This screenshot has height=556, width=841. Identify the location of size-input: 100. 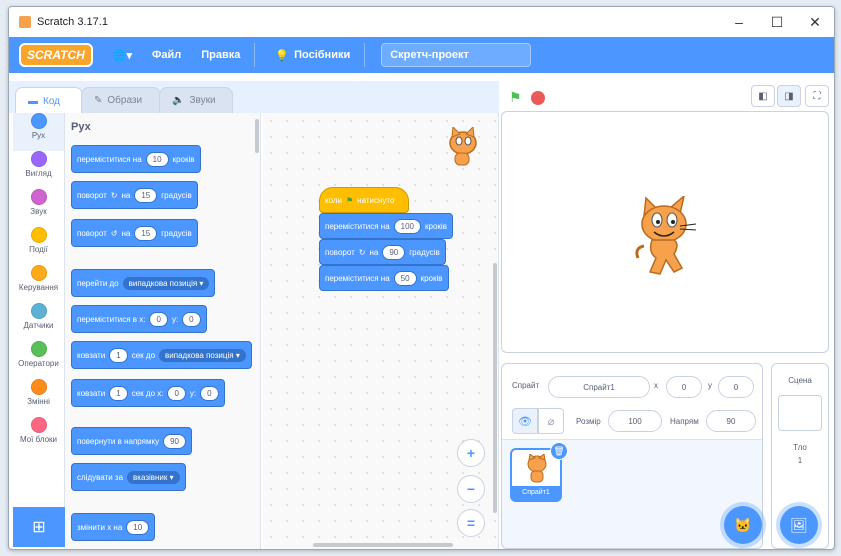
(635, 421).